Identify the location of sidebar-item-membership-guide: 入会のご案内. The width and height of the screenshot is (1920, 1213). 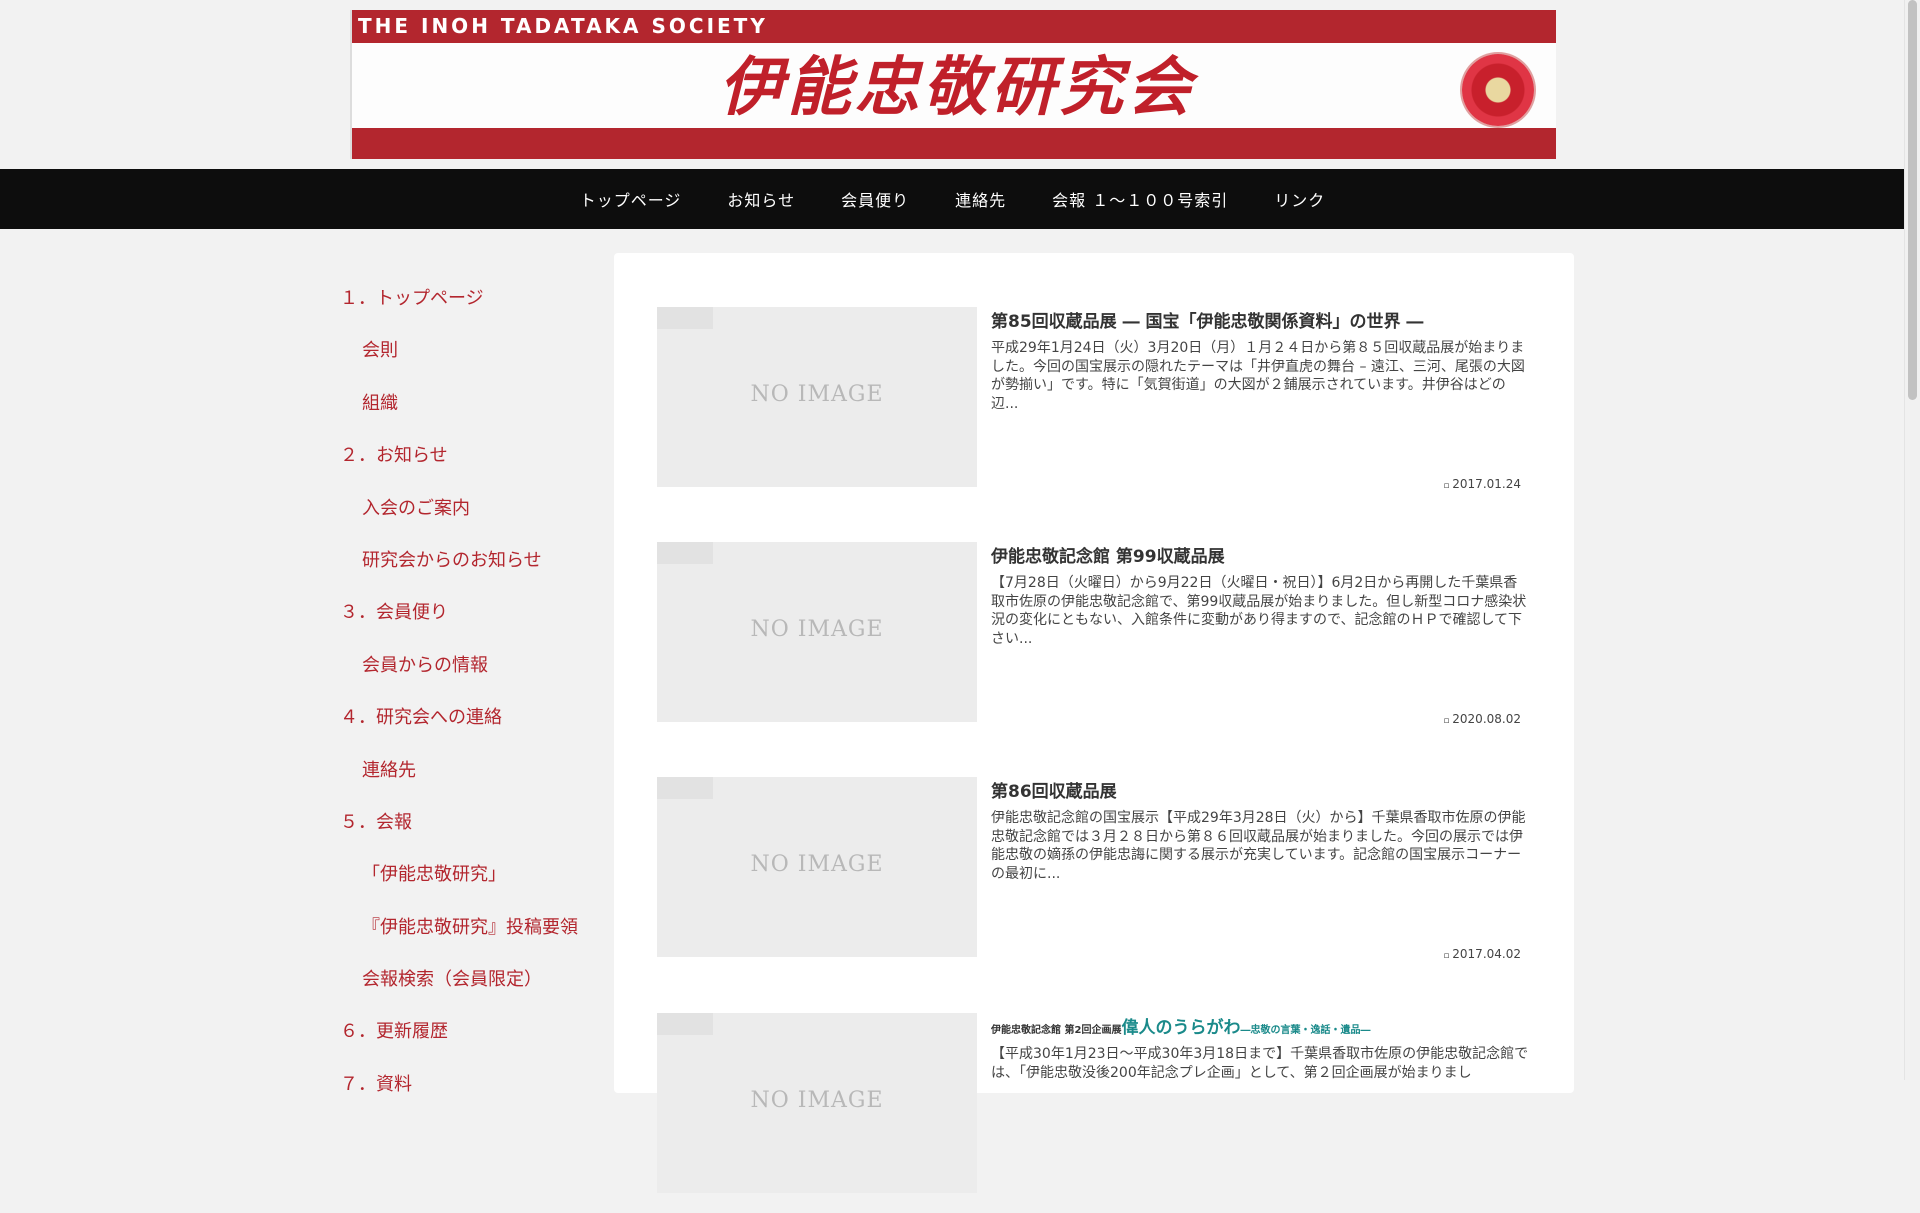
(475, 506).